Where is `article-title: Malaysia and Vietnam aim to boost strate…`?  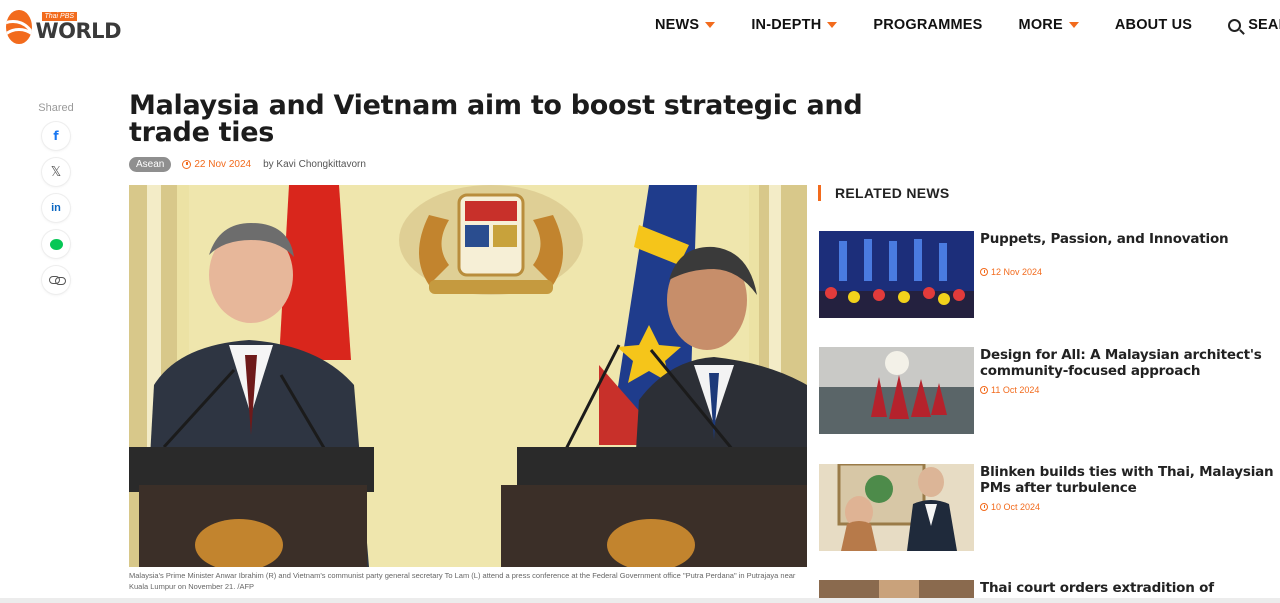
article-title: Malaysia and Vietnam aim to boost strate… is located at coordinates (496, 119).